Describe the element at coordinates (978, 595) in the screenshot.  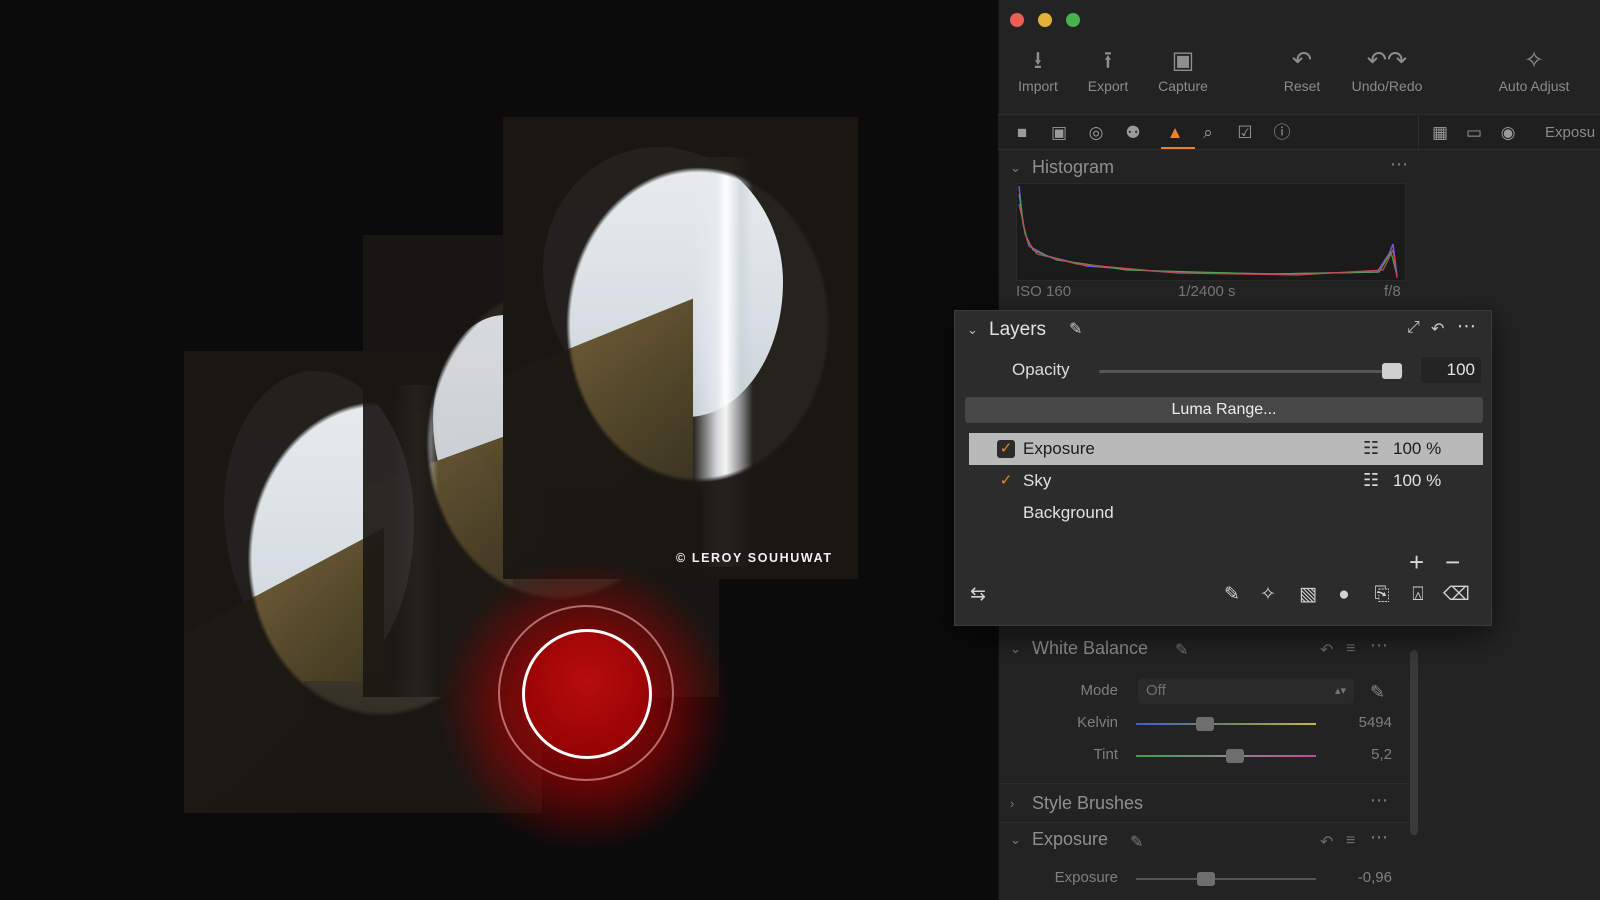
I see `layer-settings-sliders-icon: ⇆` at that location.